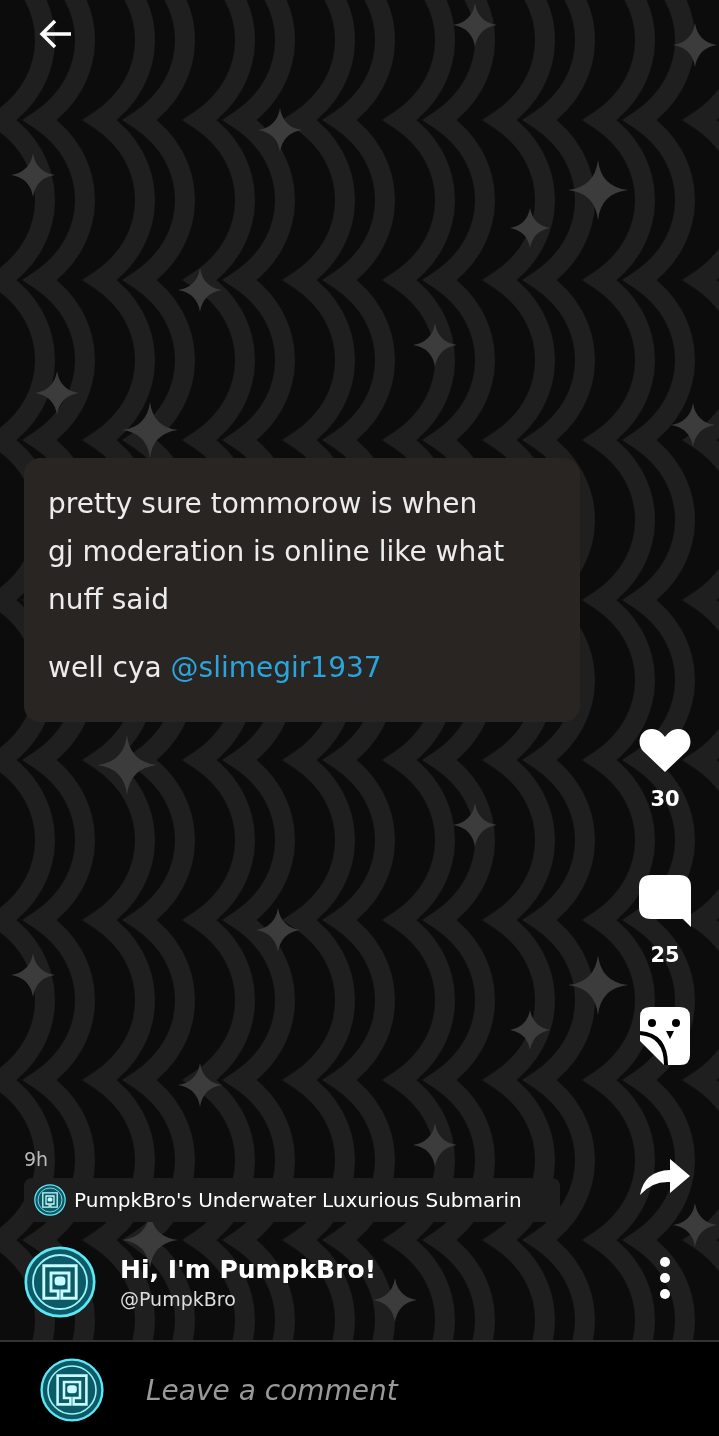  Describe the element at coordinates (665, 750) in the screenshot. I see `heart-icon` at that location.